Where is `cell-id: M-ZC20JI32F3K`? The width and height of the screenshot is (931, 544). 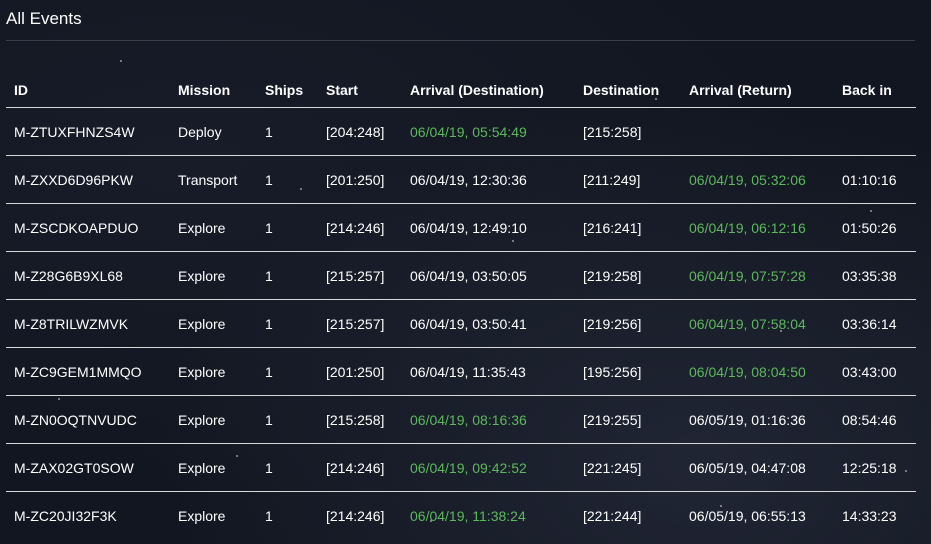 cell-id: M-ZC20JI32F3K is located at coordinates (65, 515).